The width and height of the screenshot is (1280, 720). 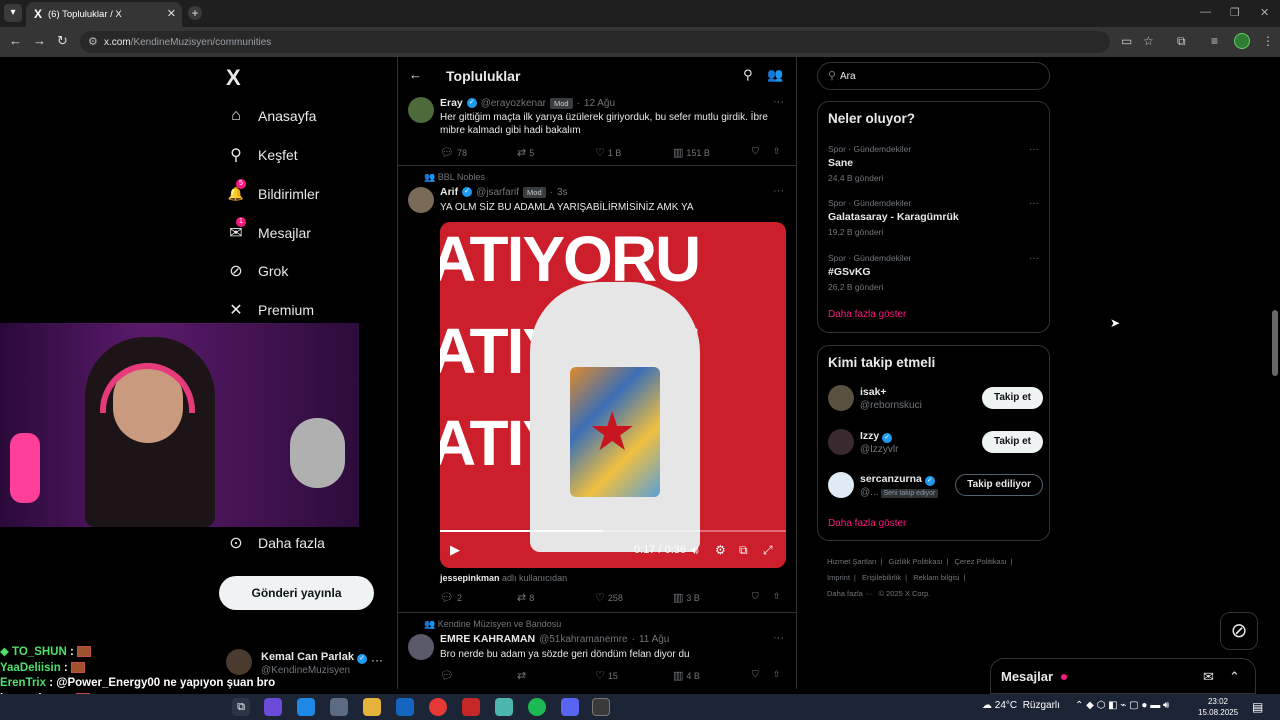 I want to click on communities-icon: 👥, so click(x=775, y=75).